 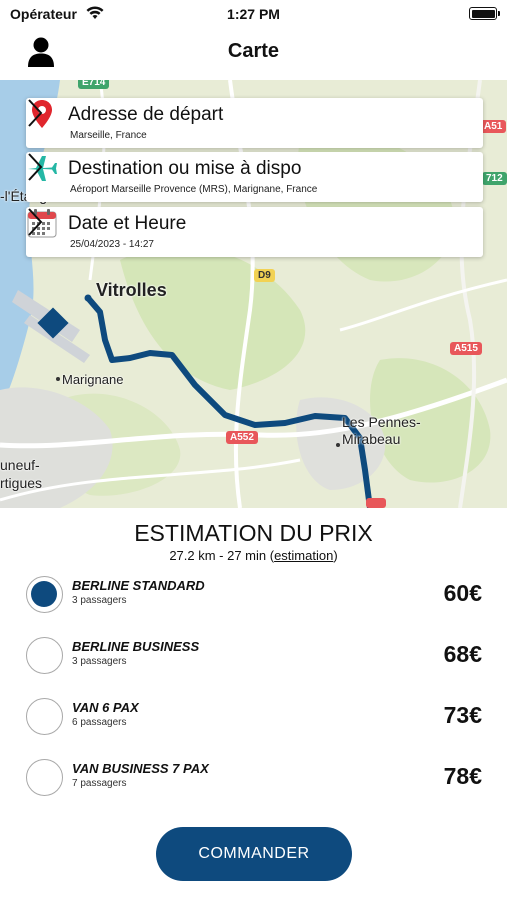 What do you see at coordinates (462, 593) in the screenshot?
I see `vehicle-price: 60€` at bounding box center [462, 593].